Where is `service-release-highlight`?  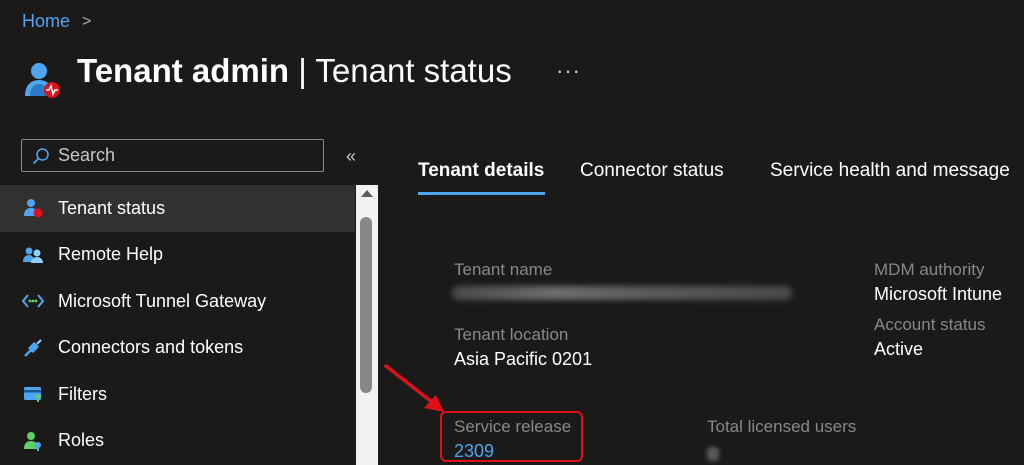
service-release-highlight is located at coordinates (511, 436).